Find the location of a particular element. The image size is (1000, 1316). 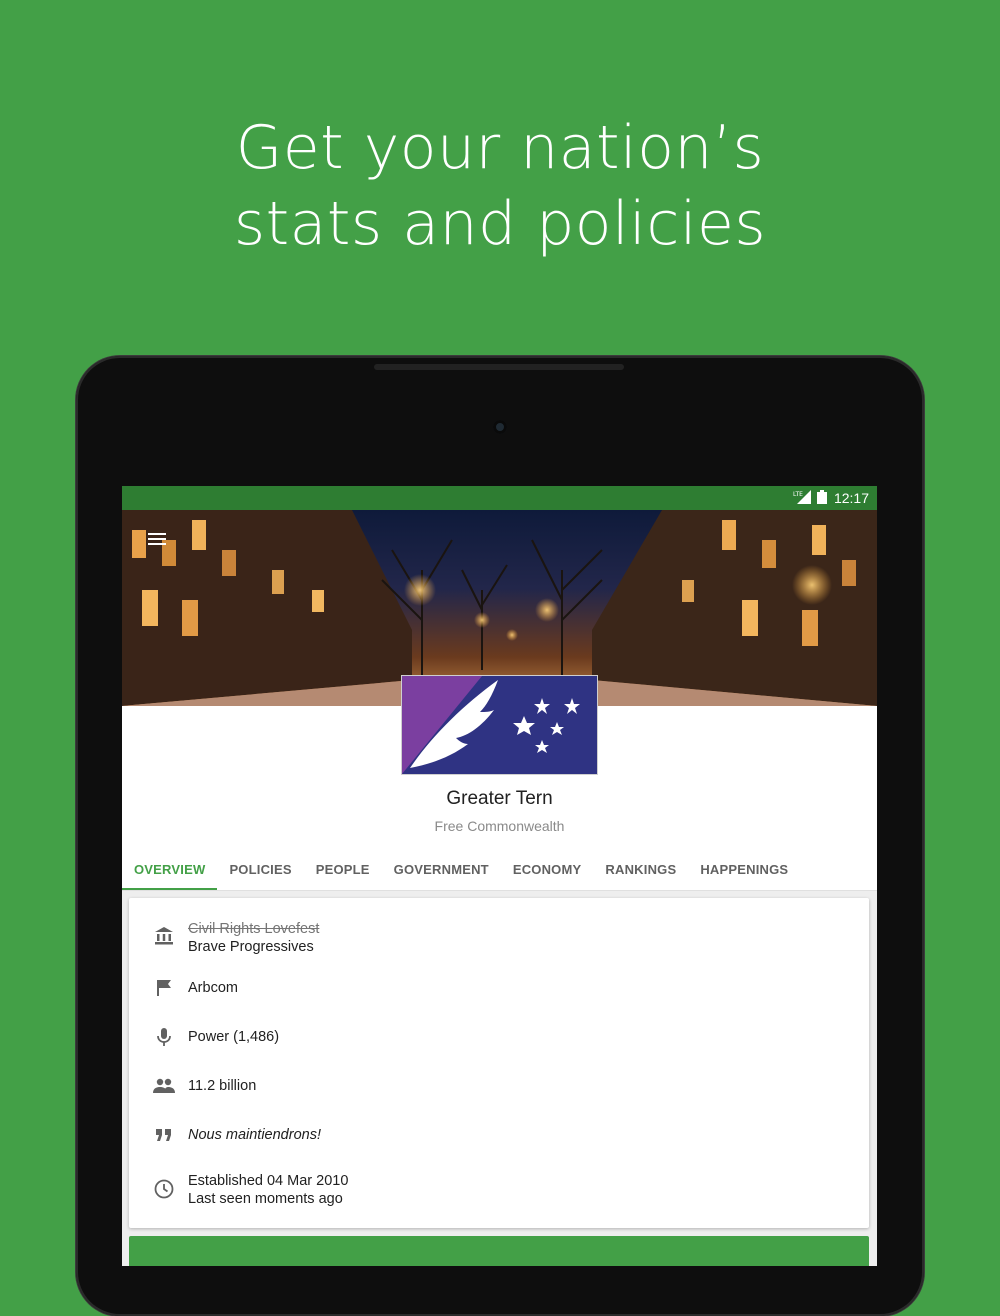

lte-signal-icon: LTE is located at coordinates (802, 497).